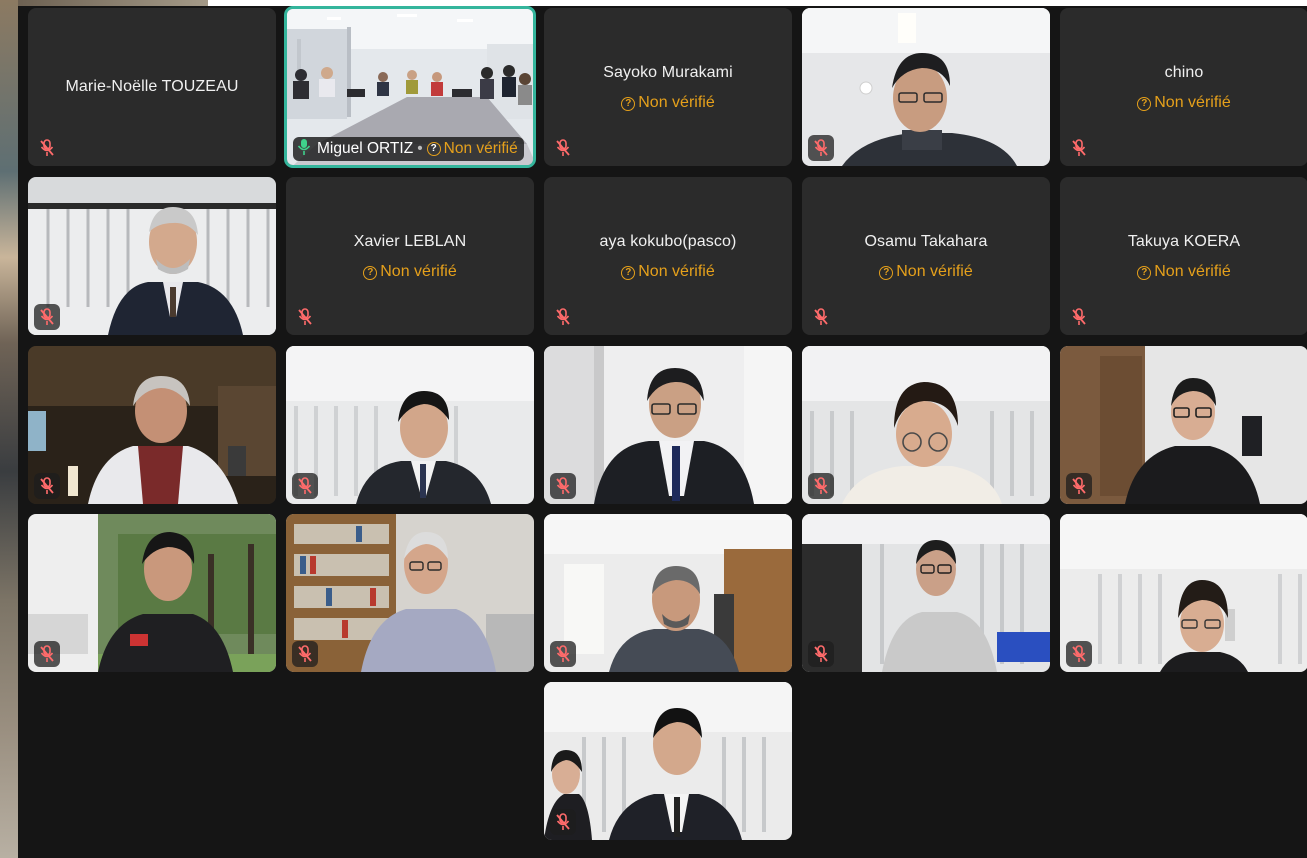 This screenshot has width=1307, height=858. I want to click on desktop-backdrop, so click(9, 429).